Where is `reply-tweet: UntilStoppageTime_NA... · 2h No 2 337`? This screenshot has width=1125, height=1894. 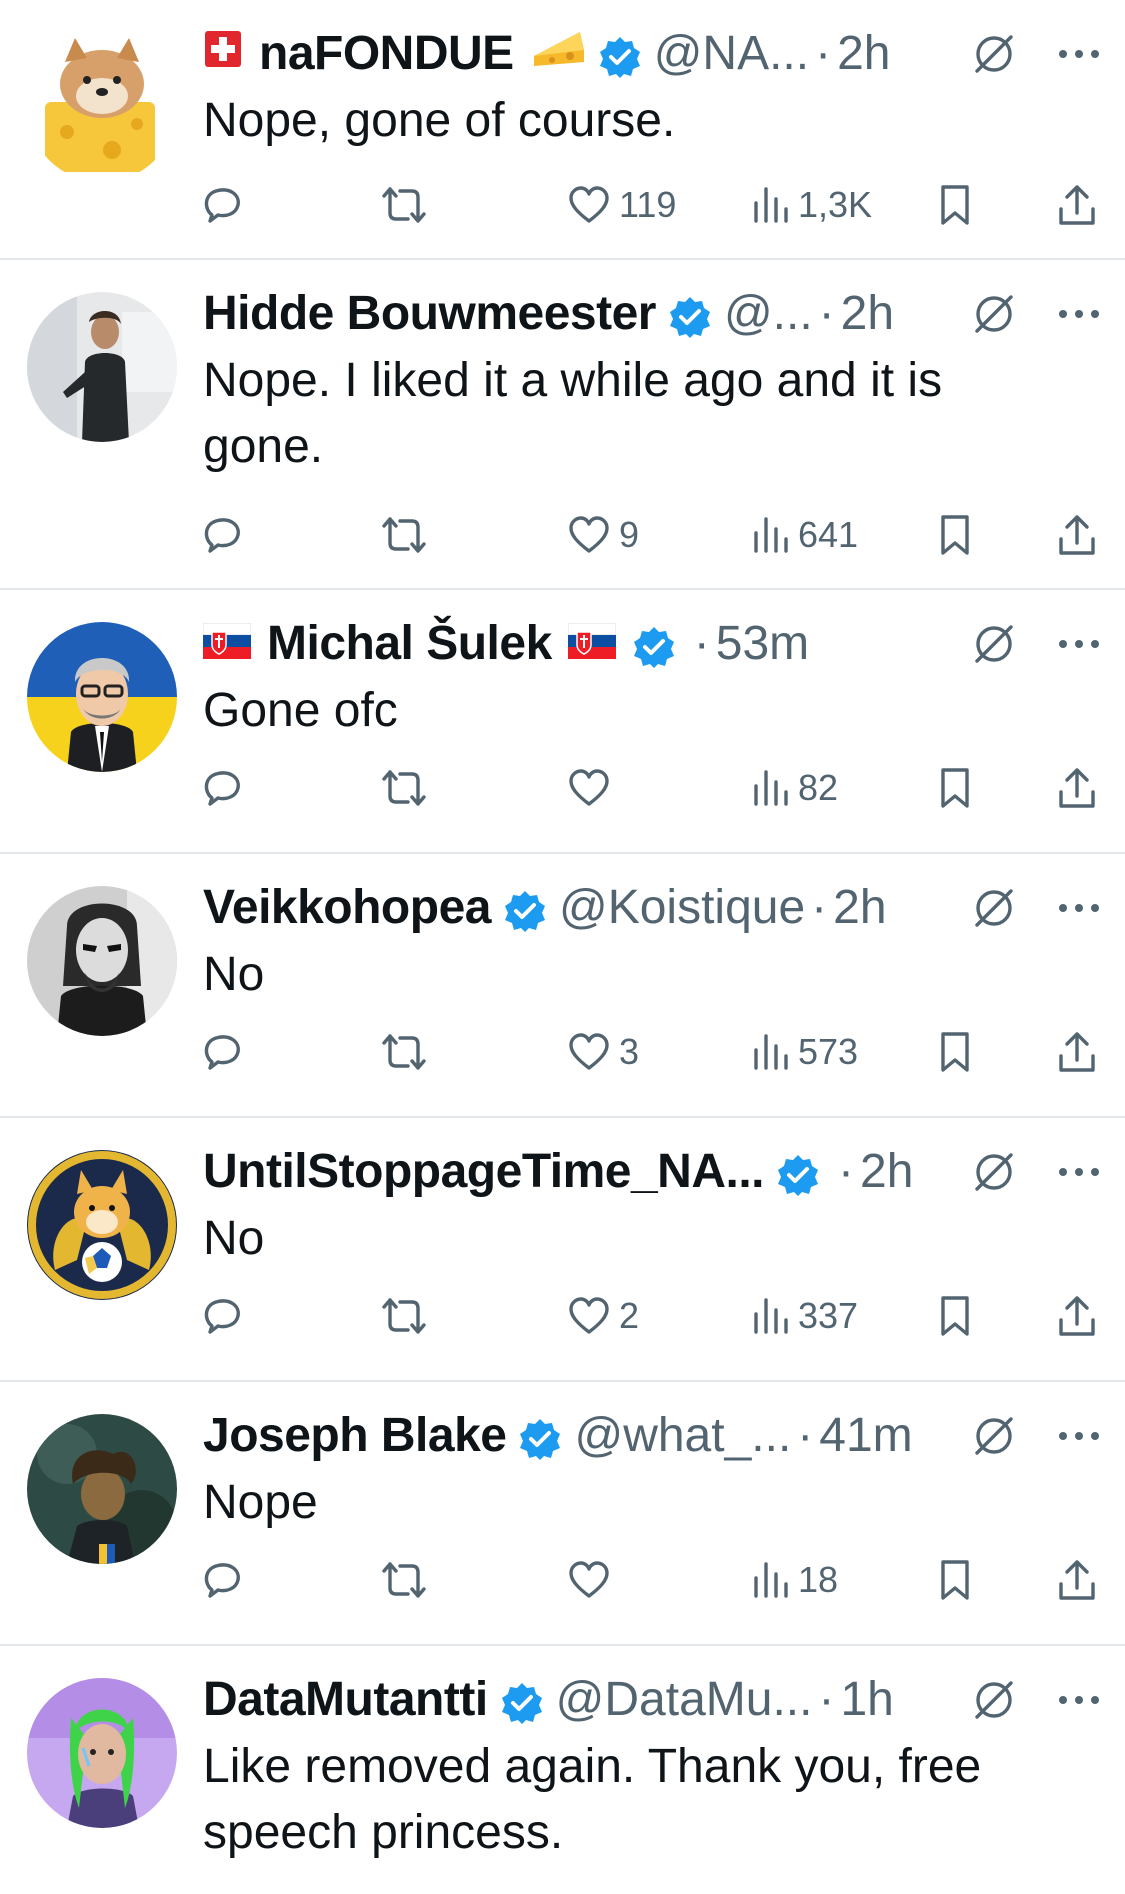 reply-tweet: UntilStoppageTime_NA... · 2h No 2 337 is located at coordinates (562, 1250).